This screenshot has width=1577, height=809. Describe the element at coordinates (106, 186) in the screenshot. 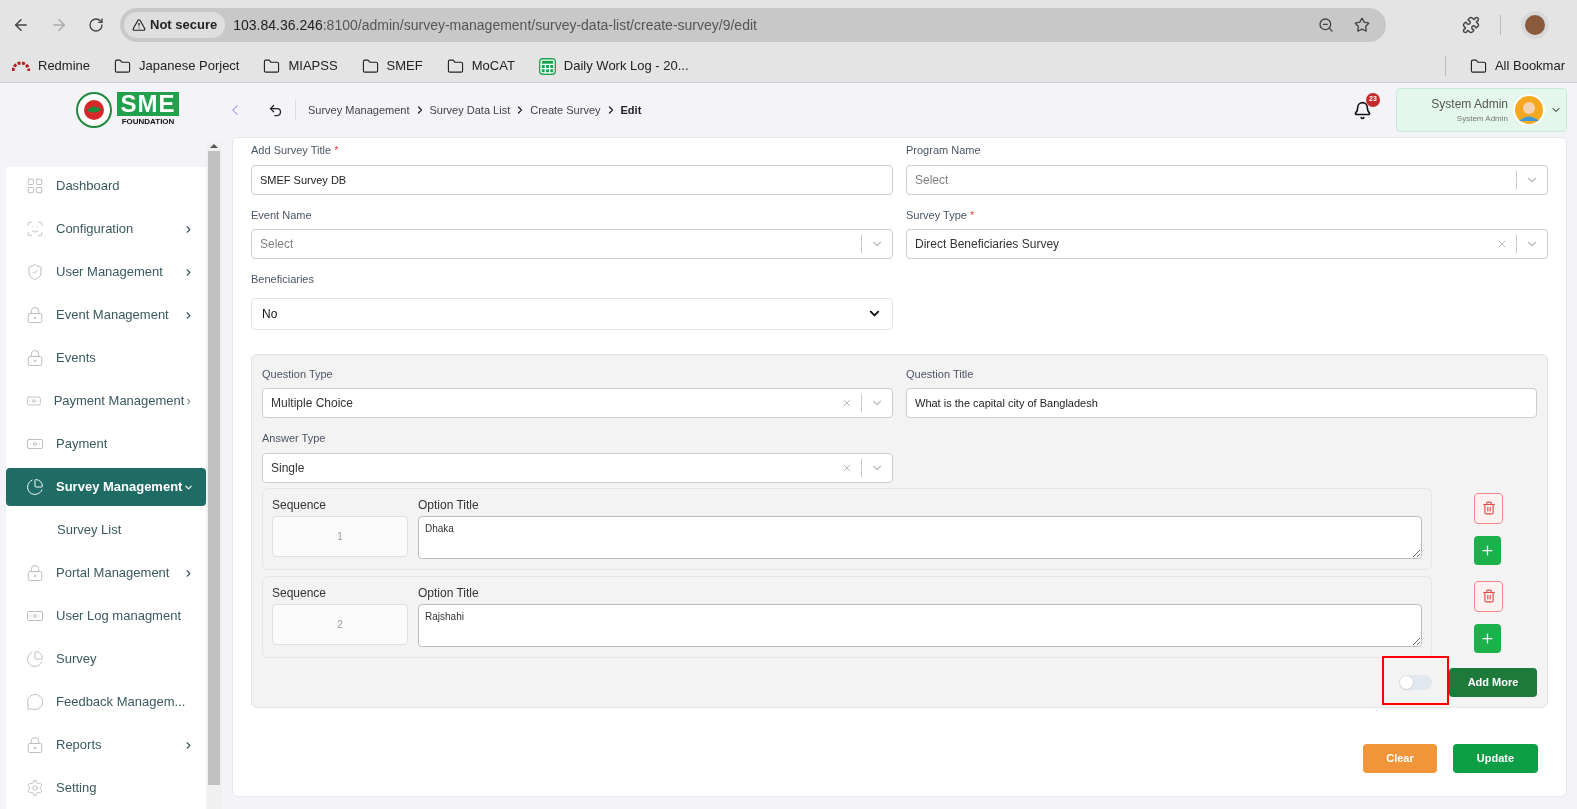

I see `sidebar-item: Dashboard` at that location.